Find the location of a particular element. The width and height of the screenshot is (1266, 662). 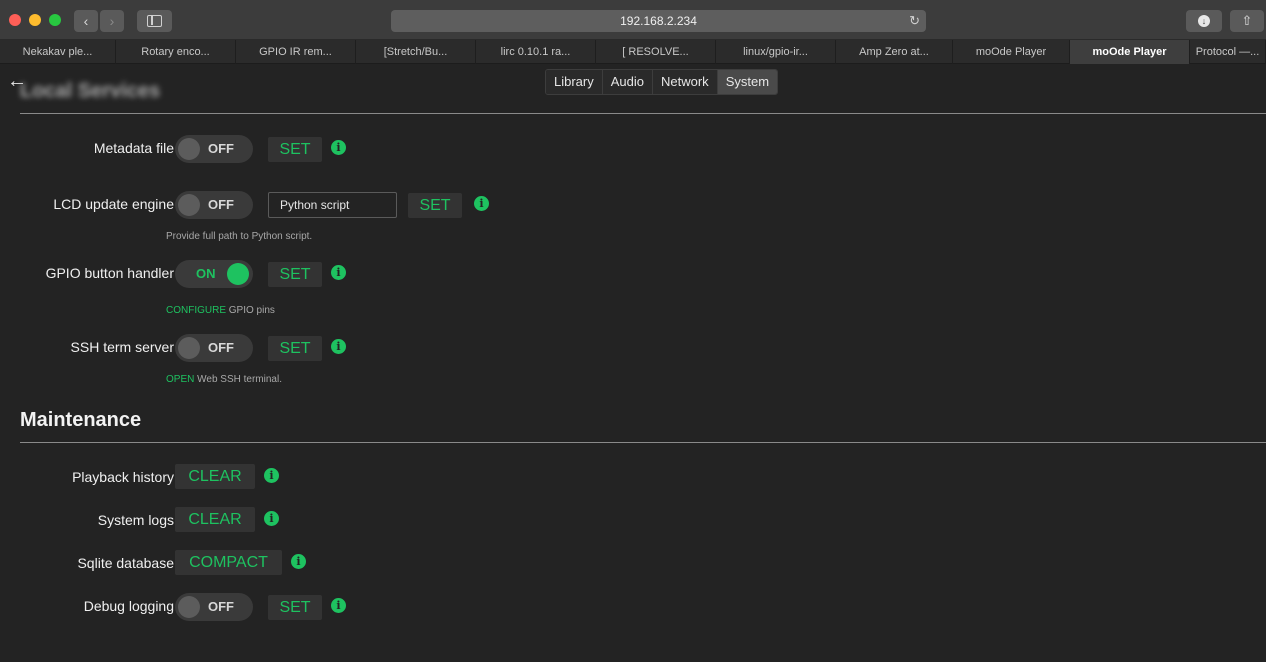

reload-icon: ↻ is located at coordinates (914, 21).